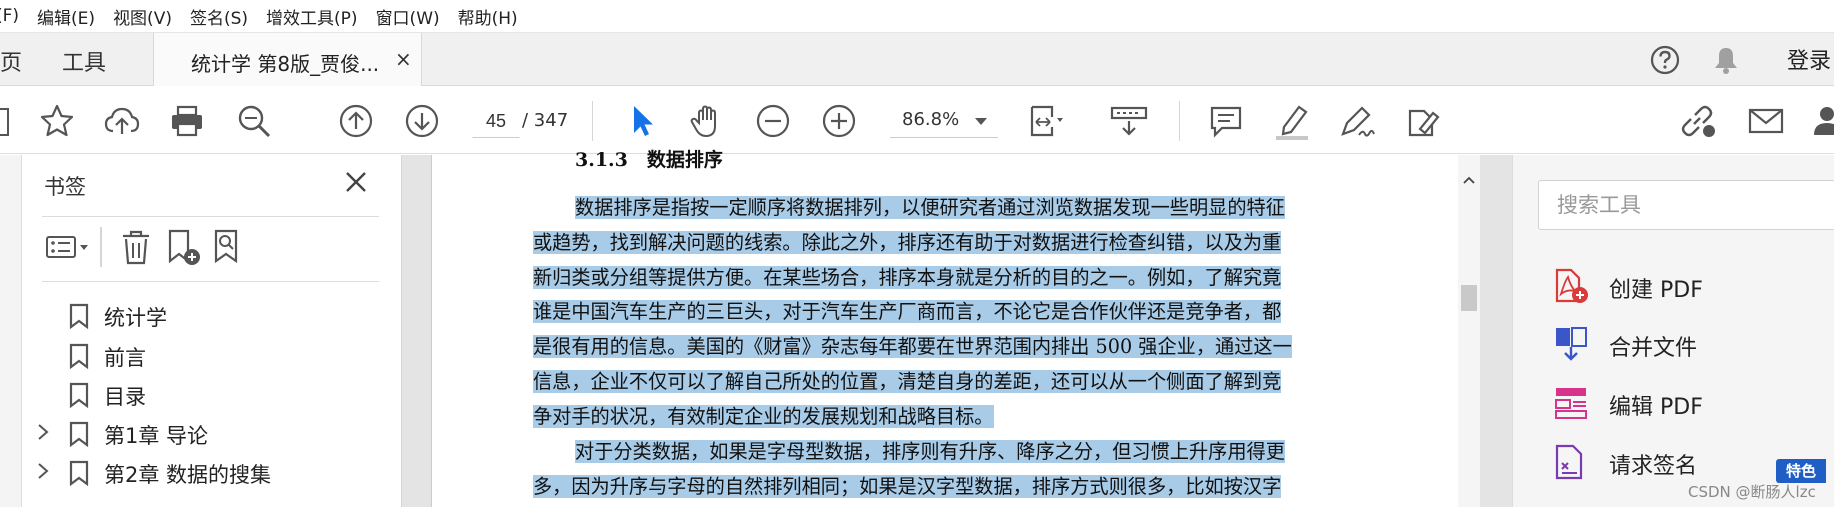 Image resolution: width=1834 pixels, height=507 pixels. Describe the element at coordinates (839, 121) in the screenshot. I see `zoom-in-icon` at that location.